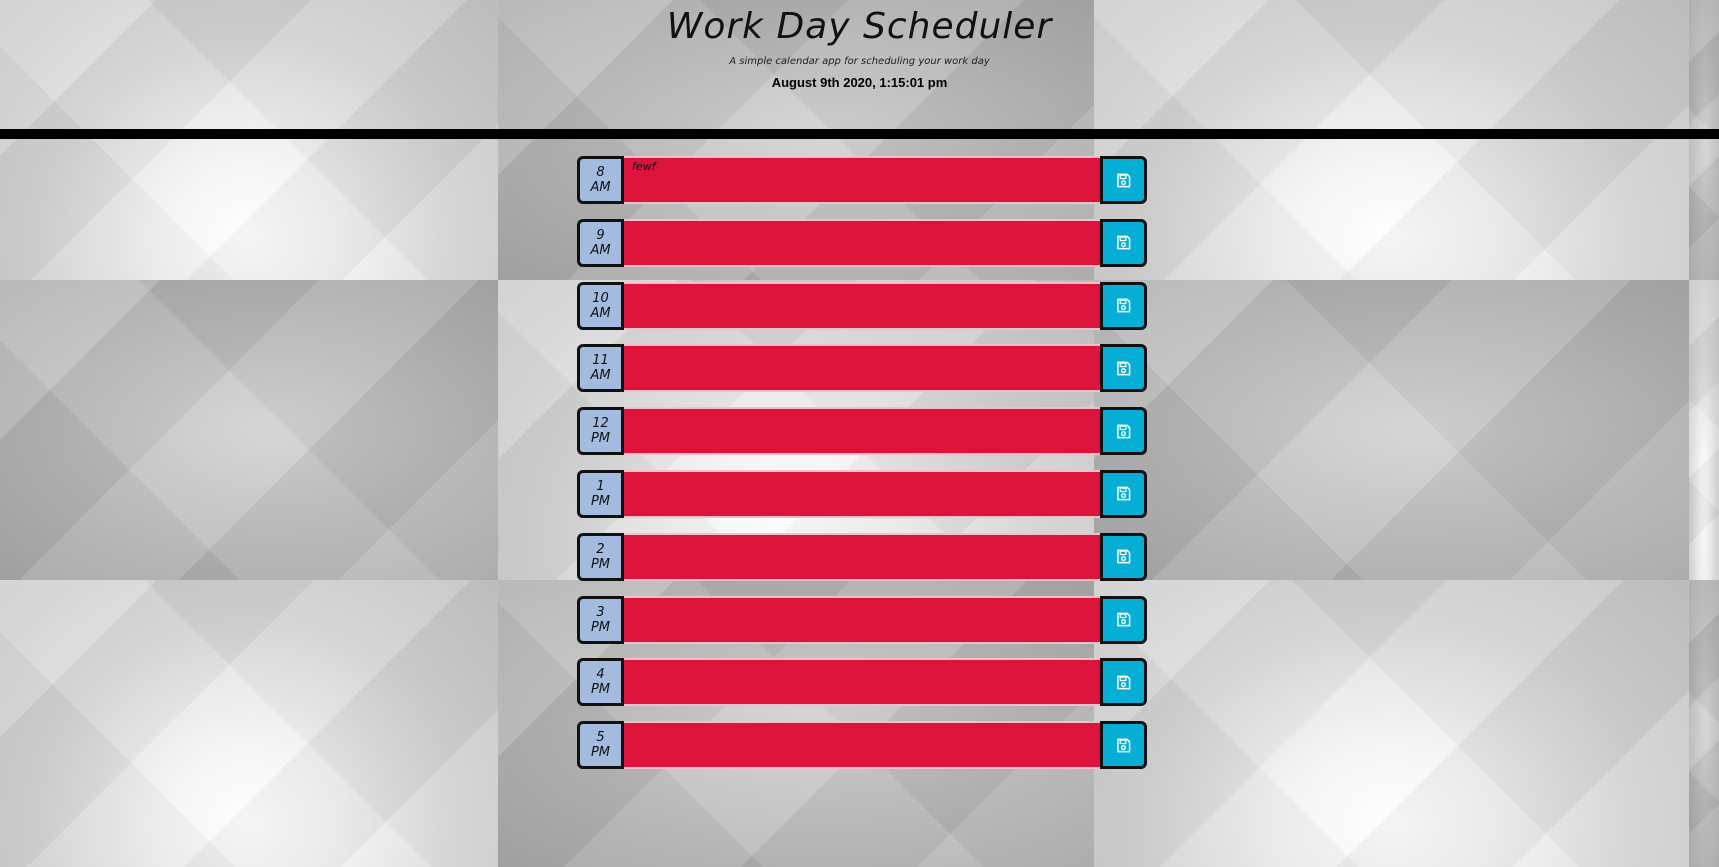 This screenshot has height=867, width=1719. What do you see at coordinates (859, 82) in the screenshot?
I see `current-day: August 9th 2020, 1:15:01 pm` at bounding box center [859, 82].